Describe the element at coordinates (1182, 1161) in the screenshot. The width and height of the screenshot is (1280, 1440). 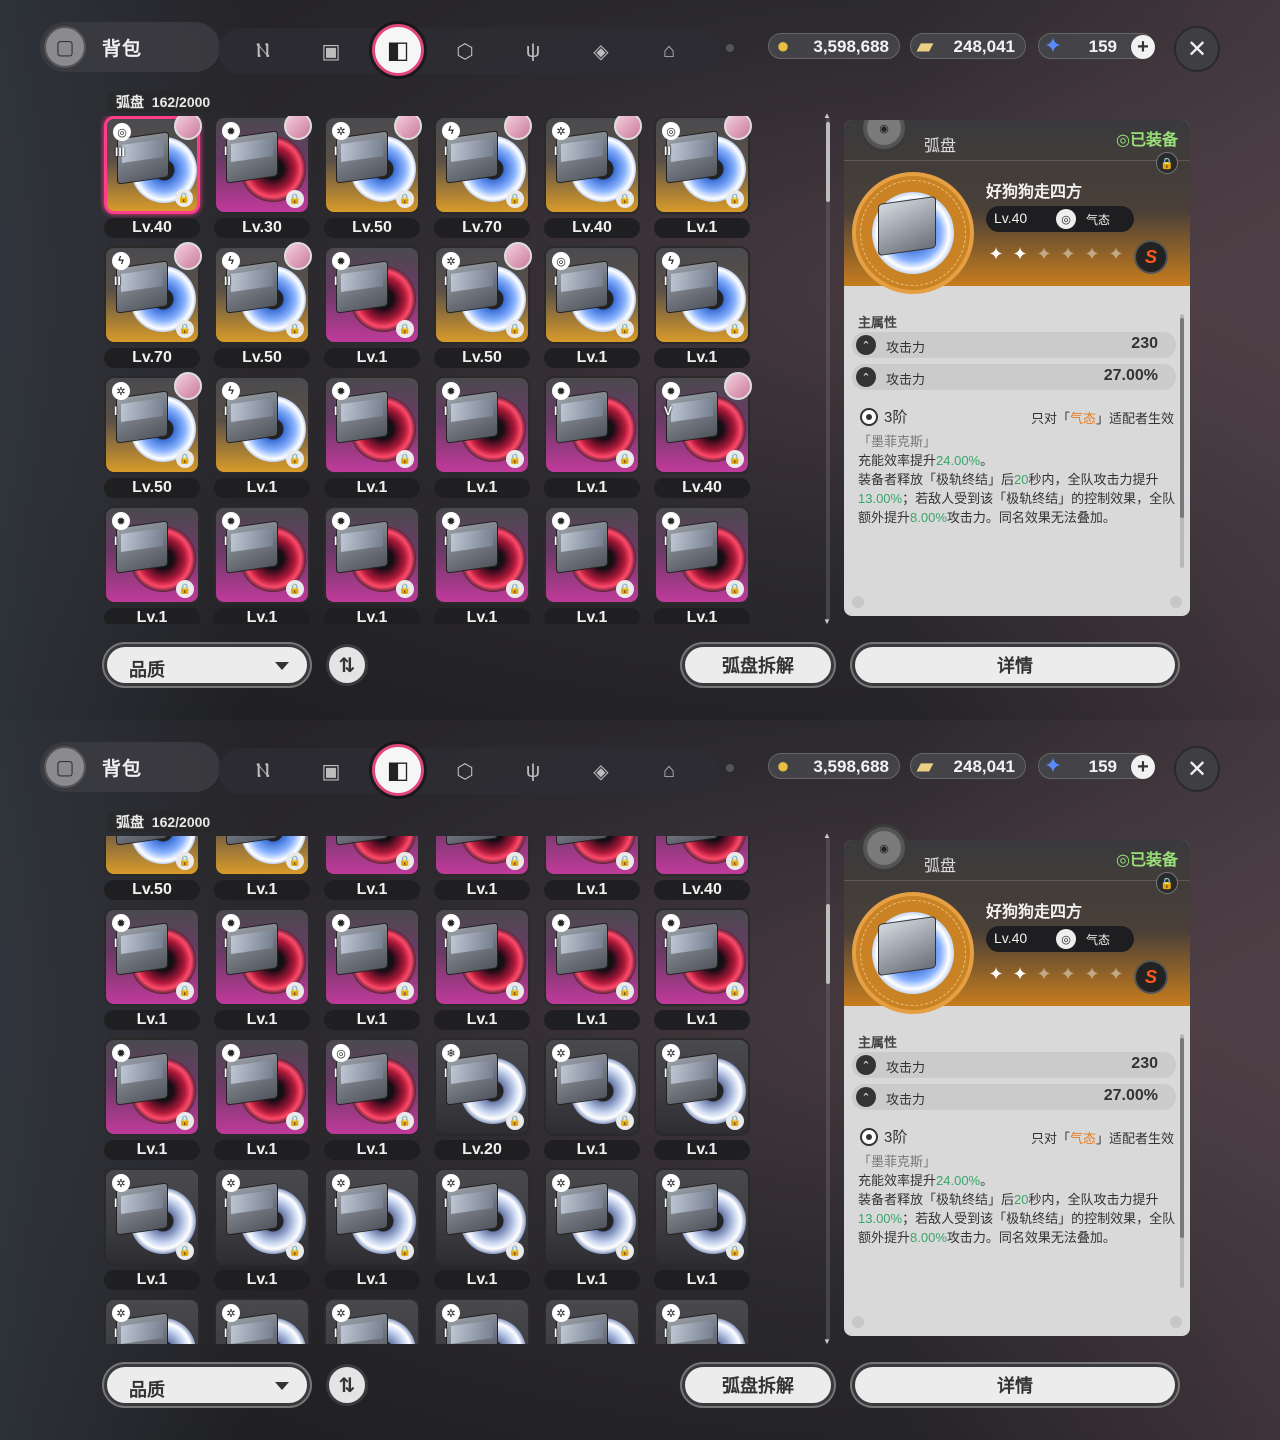
I see `detail-scrollbar` at that location.